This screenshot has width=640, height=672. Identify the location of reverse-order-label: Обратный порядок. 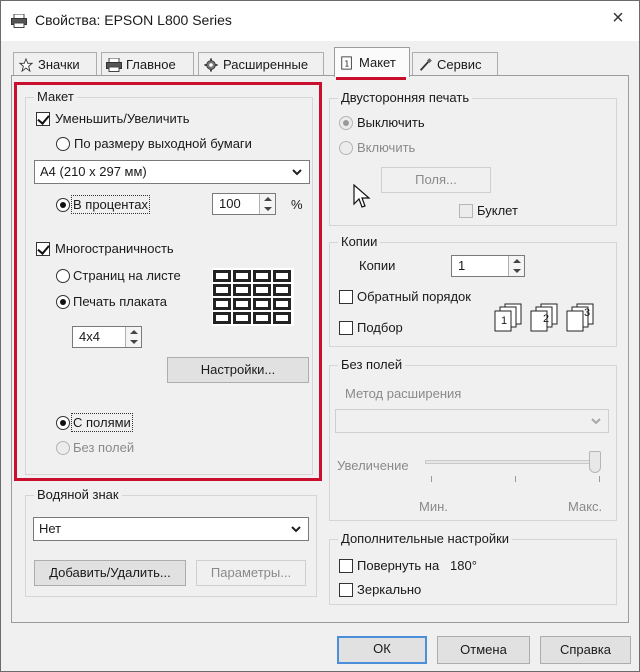
(414, 296).